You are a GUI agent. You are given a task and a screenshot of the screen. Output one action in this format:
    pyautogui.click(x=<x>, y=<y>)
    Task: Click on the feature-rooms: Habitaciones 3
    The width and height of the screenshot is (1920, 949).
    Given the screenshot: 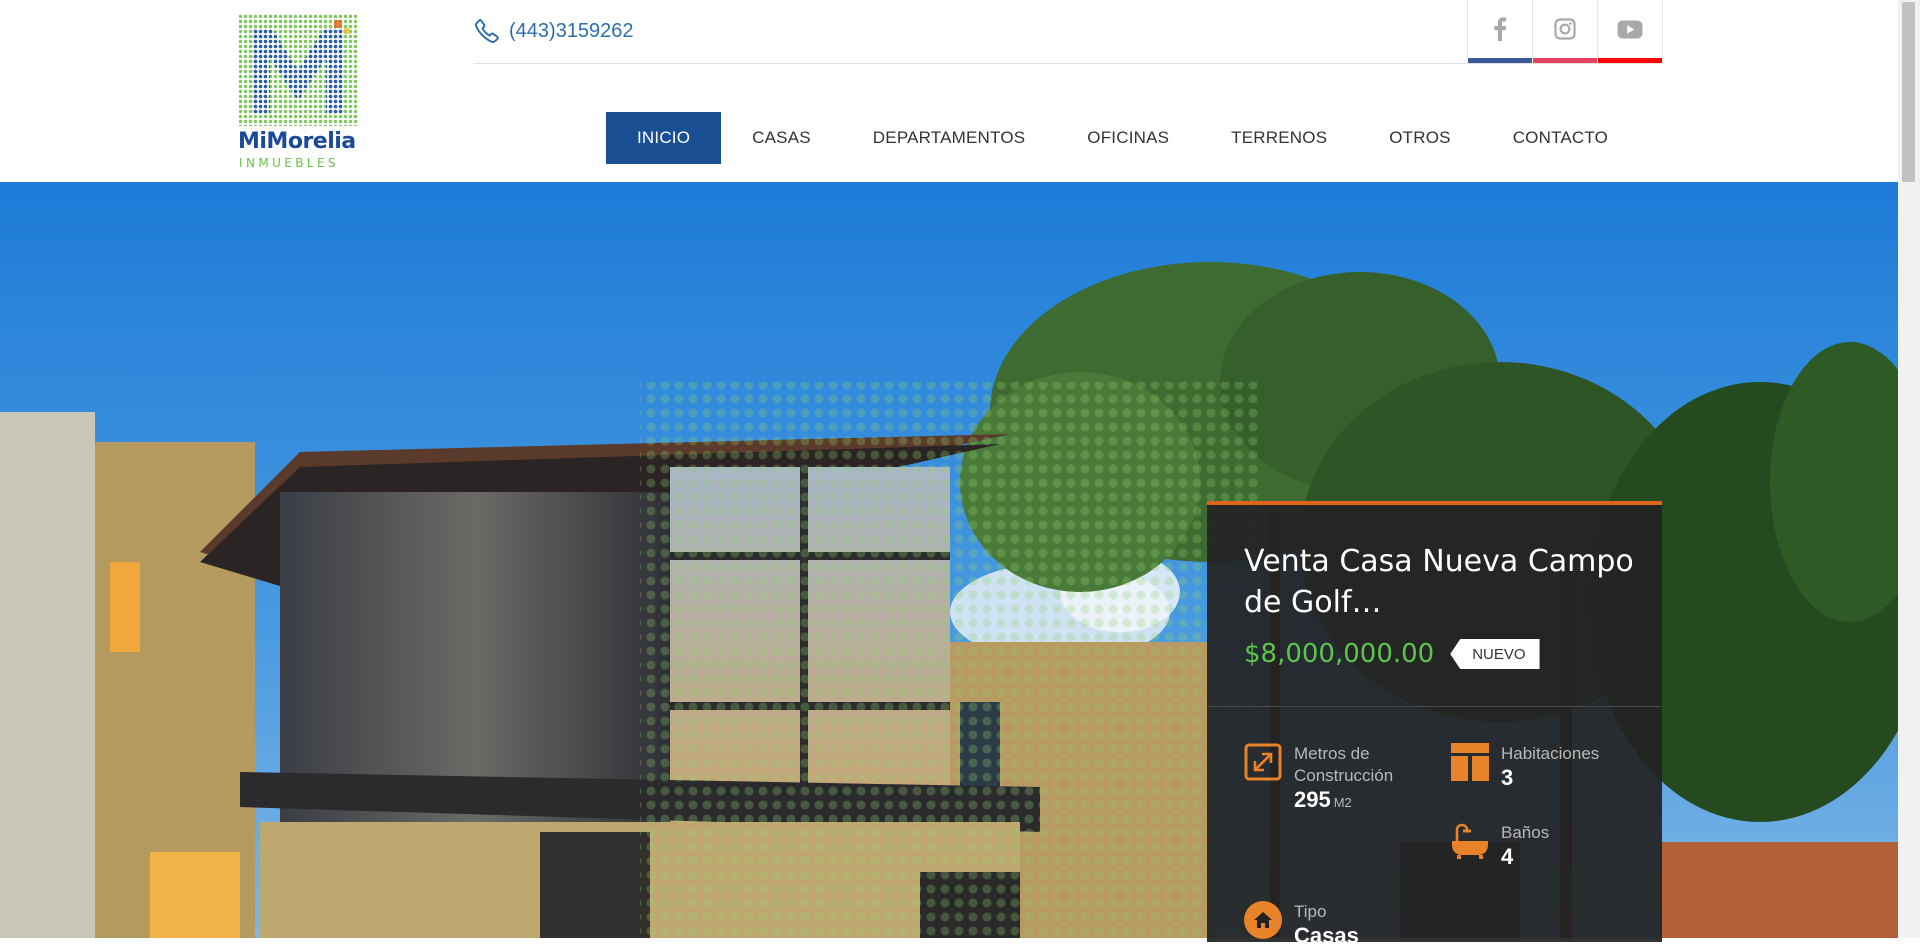 What is the action you would take?
    pyautogui.click(x=1525, y=767)
    